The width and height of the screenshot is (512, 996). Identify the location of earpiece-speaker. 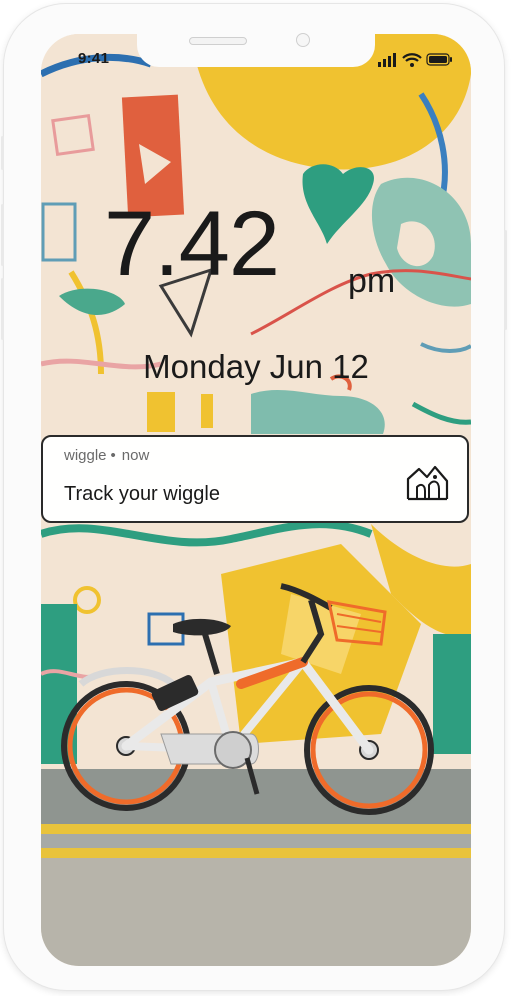
(218, 41).